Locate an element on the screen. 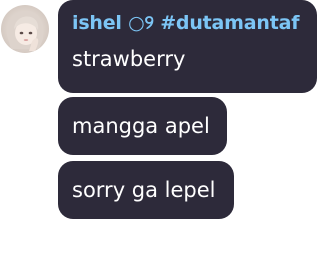 This screenshot has width=320, height=274. sender-name: ishel ○୨ #dutamantaf is located at coordinates (185, 23).